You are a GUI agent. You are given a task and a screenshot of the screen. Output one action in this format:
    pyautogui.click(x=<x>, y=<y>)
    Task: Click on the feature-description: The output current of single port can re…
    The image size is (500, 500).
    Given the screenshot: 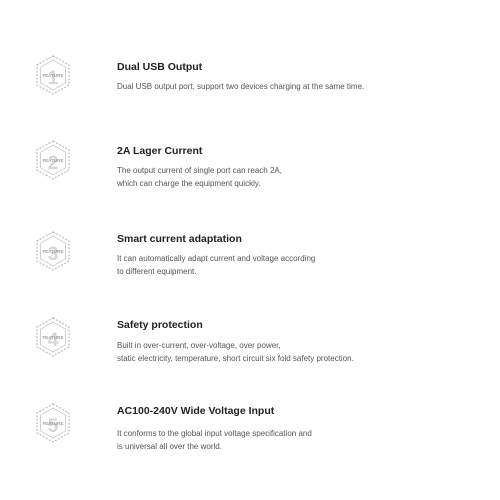 What is the action you would take?
    pyautogui.click(x=199, y=177)
    